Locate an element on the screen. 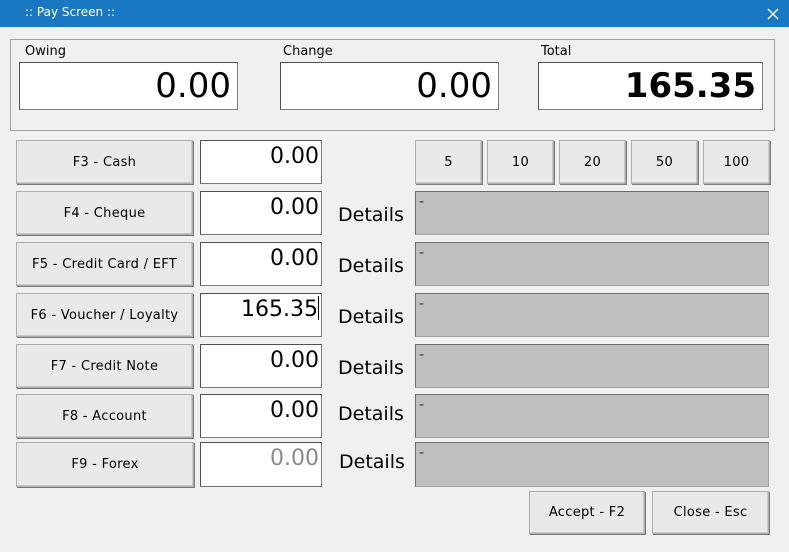 Image resolution: width=789 pixels, height=552 pixels. voucher-amount-value: 165.35 is located at coordinates (279, 309).